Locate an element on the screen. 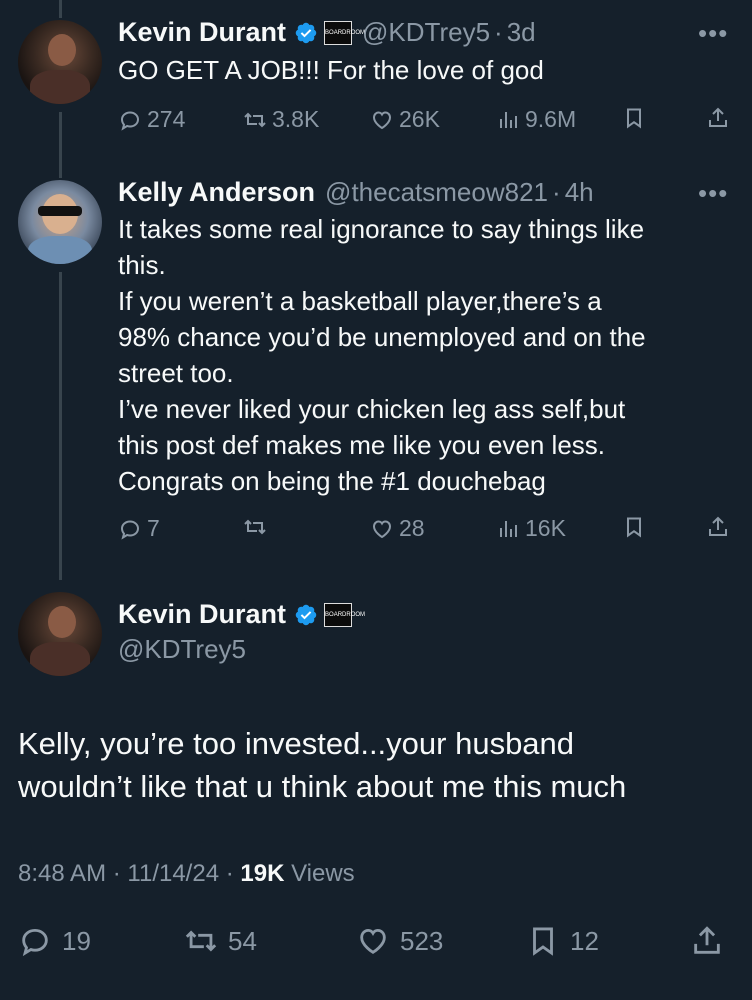 This screenshot has height=1000, width=752. reply-button: 274 is located at coordinates (151, 119).